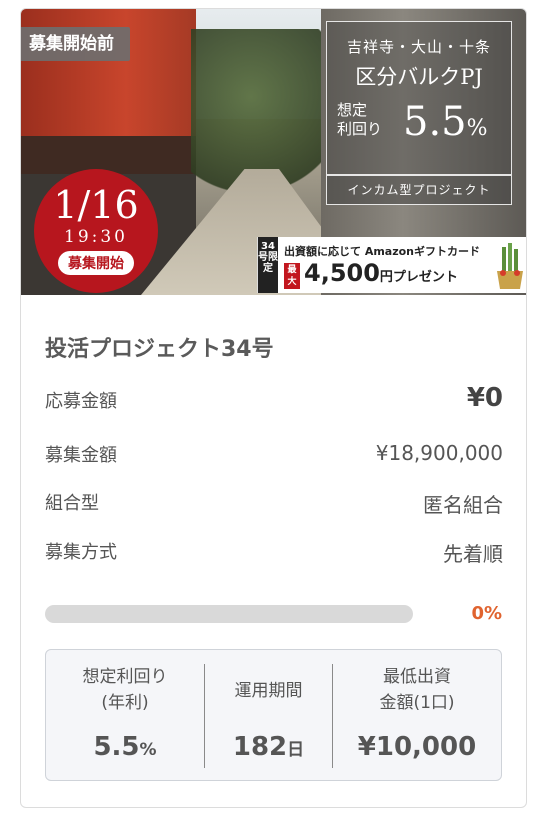 This screenshot has width=545, height=818. I want to click on project-title: 投活プロジェクト34号, so click(159, 347).